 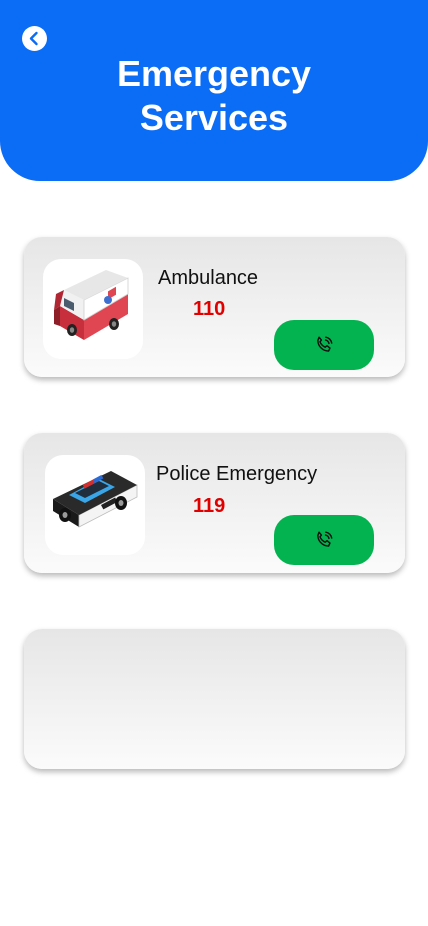 I want to click on page-title-line-1: Emergency, so click(x=214, y=73).